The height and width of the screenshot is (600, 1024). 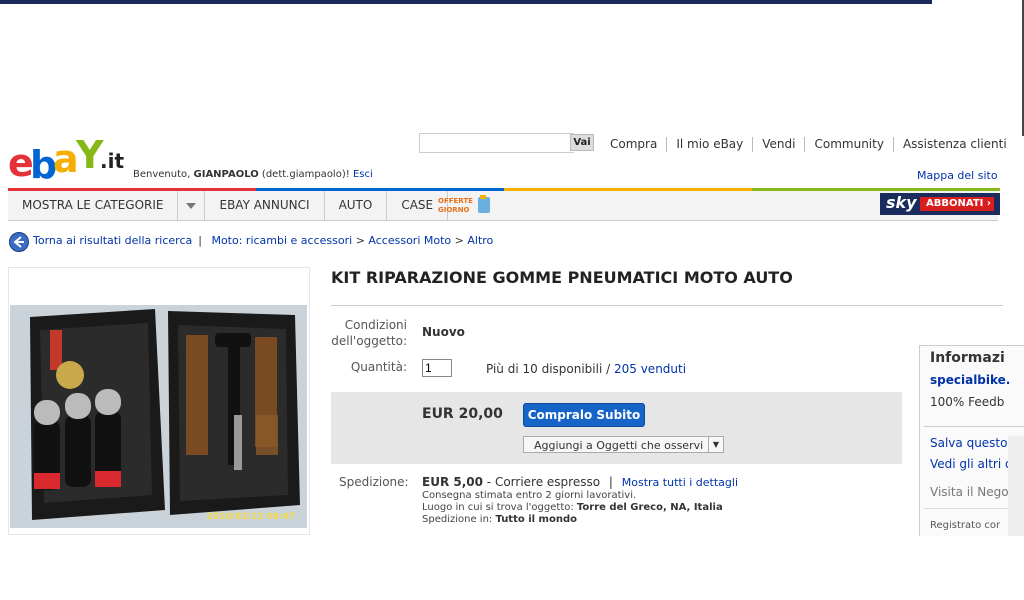 I want to click on ebay-logo: e b a Y .it, so click(x=68, y=160).